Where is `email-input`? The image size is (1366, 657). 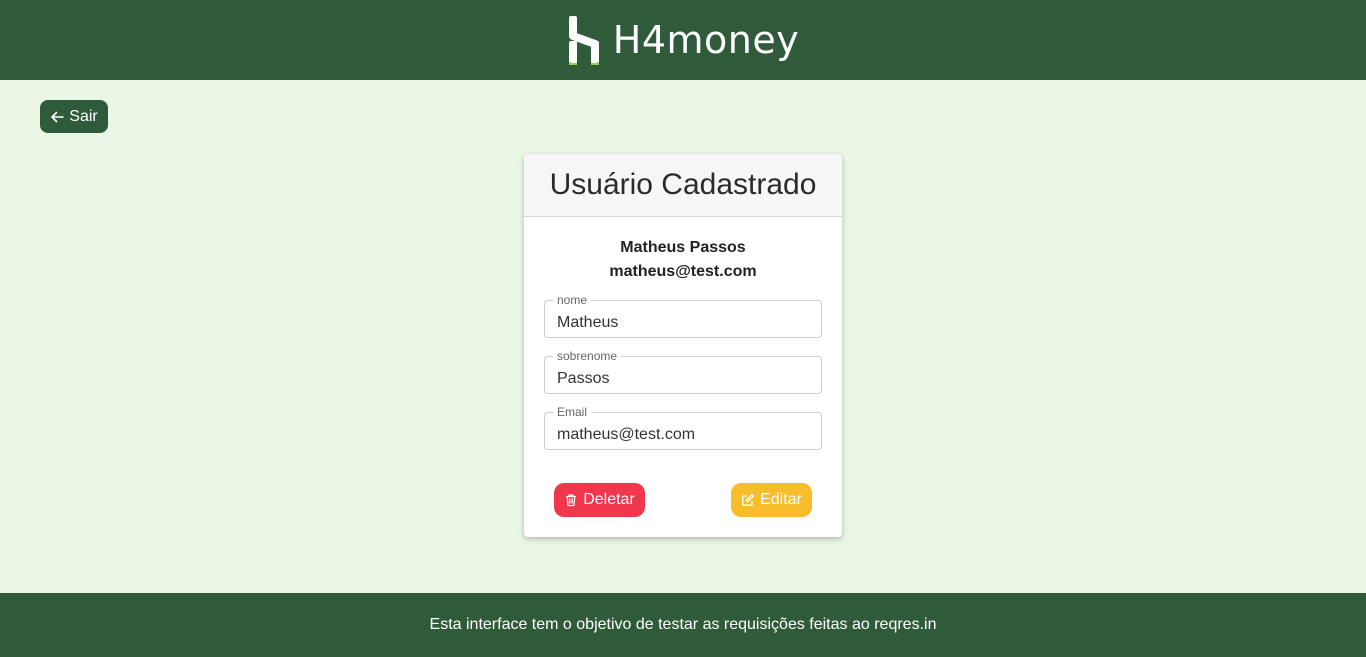 email-input is located at coordinates (683, 431).